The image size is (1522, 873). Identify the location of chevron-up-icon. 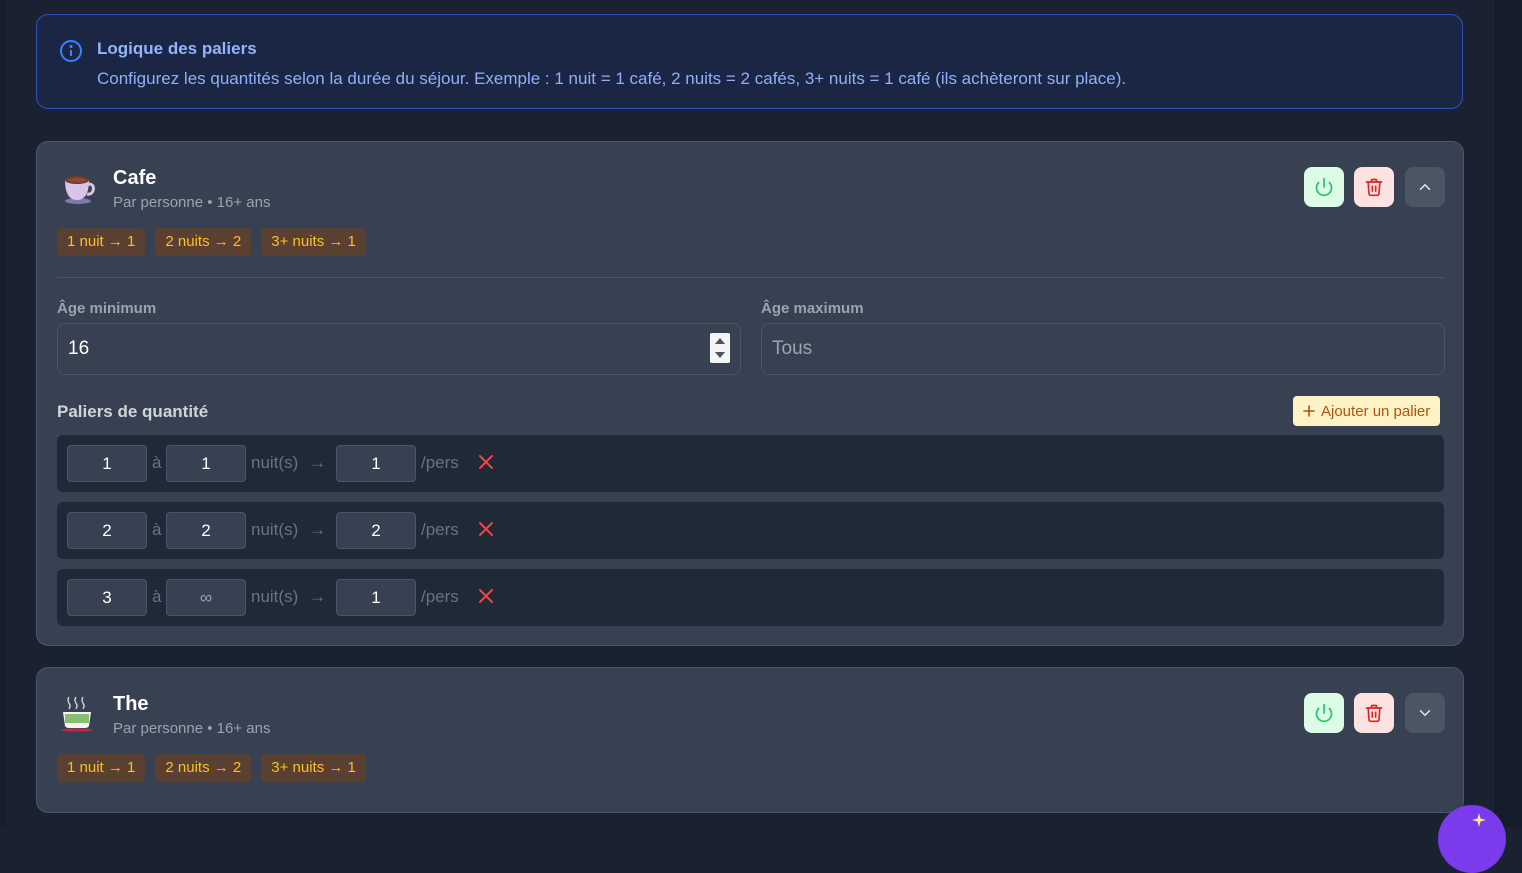
(1425, 186).